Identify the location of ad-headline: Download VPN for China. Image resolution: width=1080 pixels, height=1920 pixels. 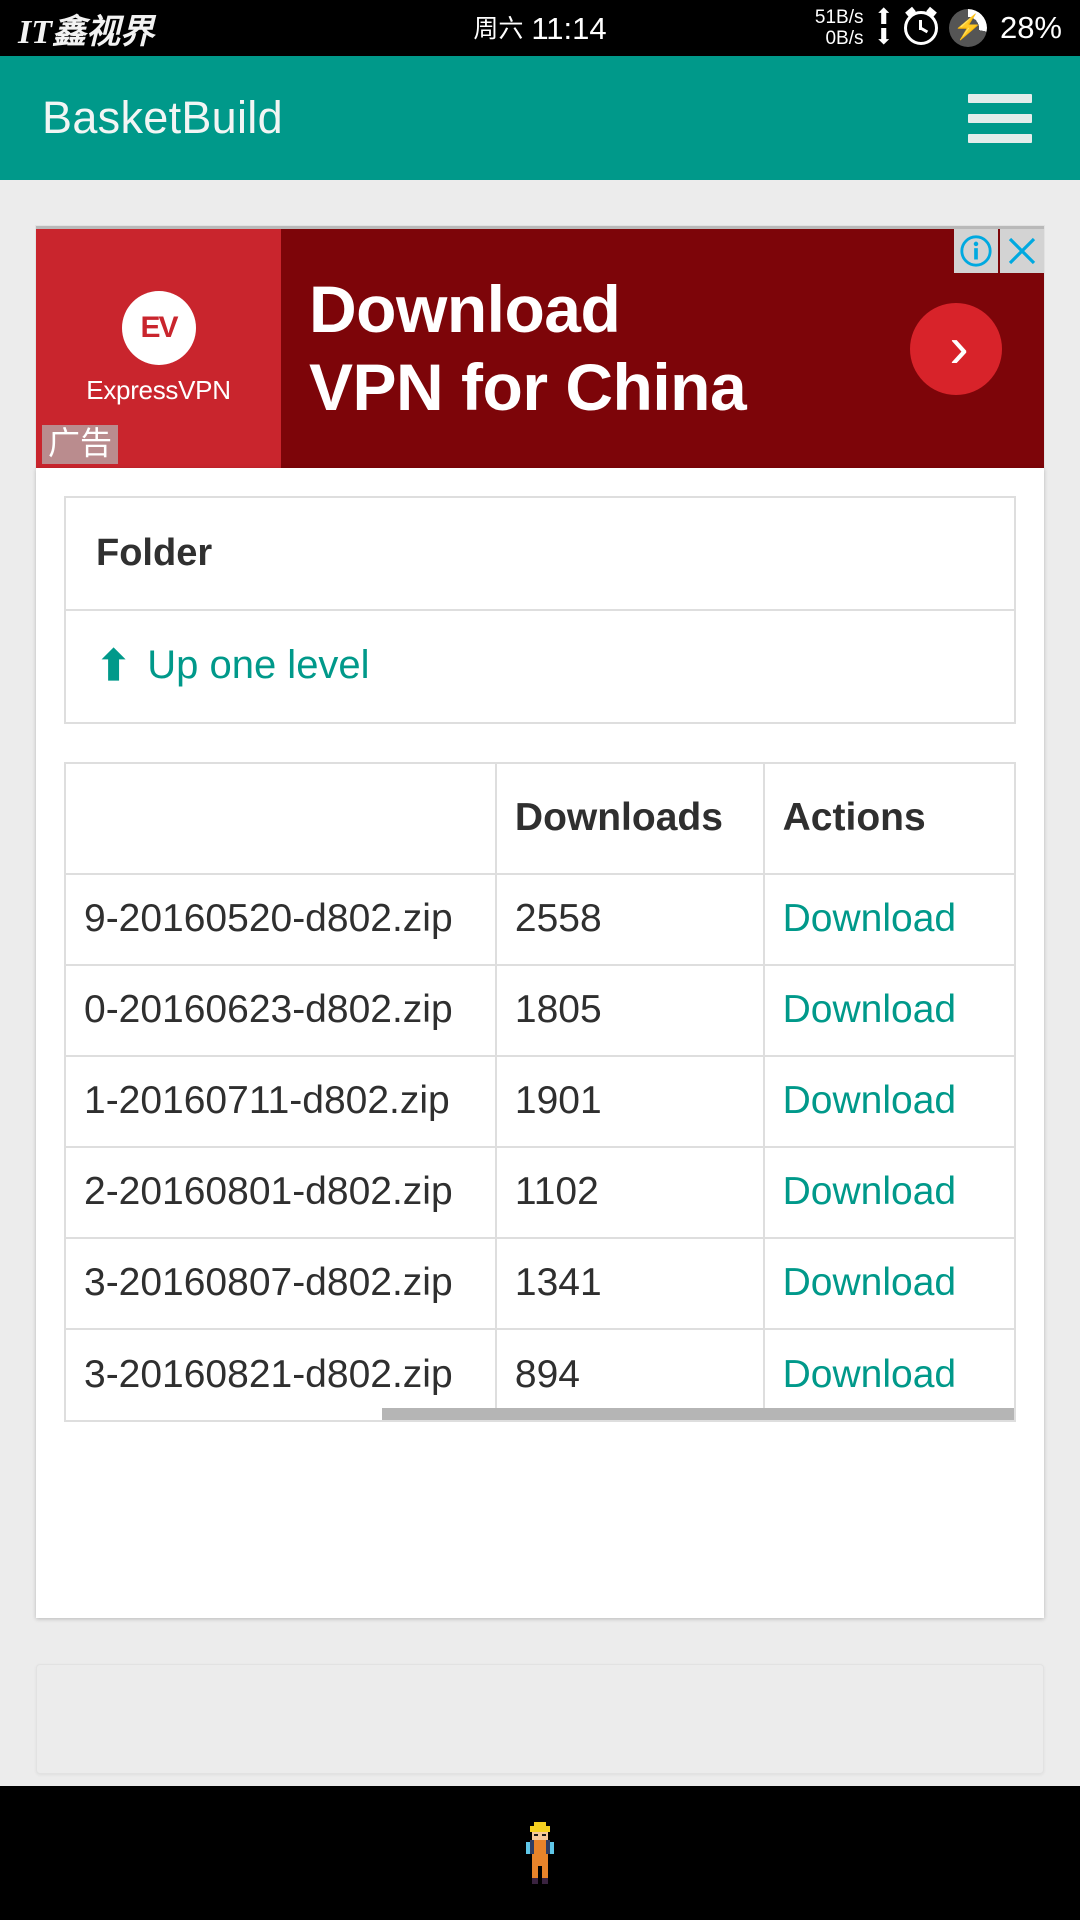
(528, 348).